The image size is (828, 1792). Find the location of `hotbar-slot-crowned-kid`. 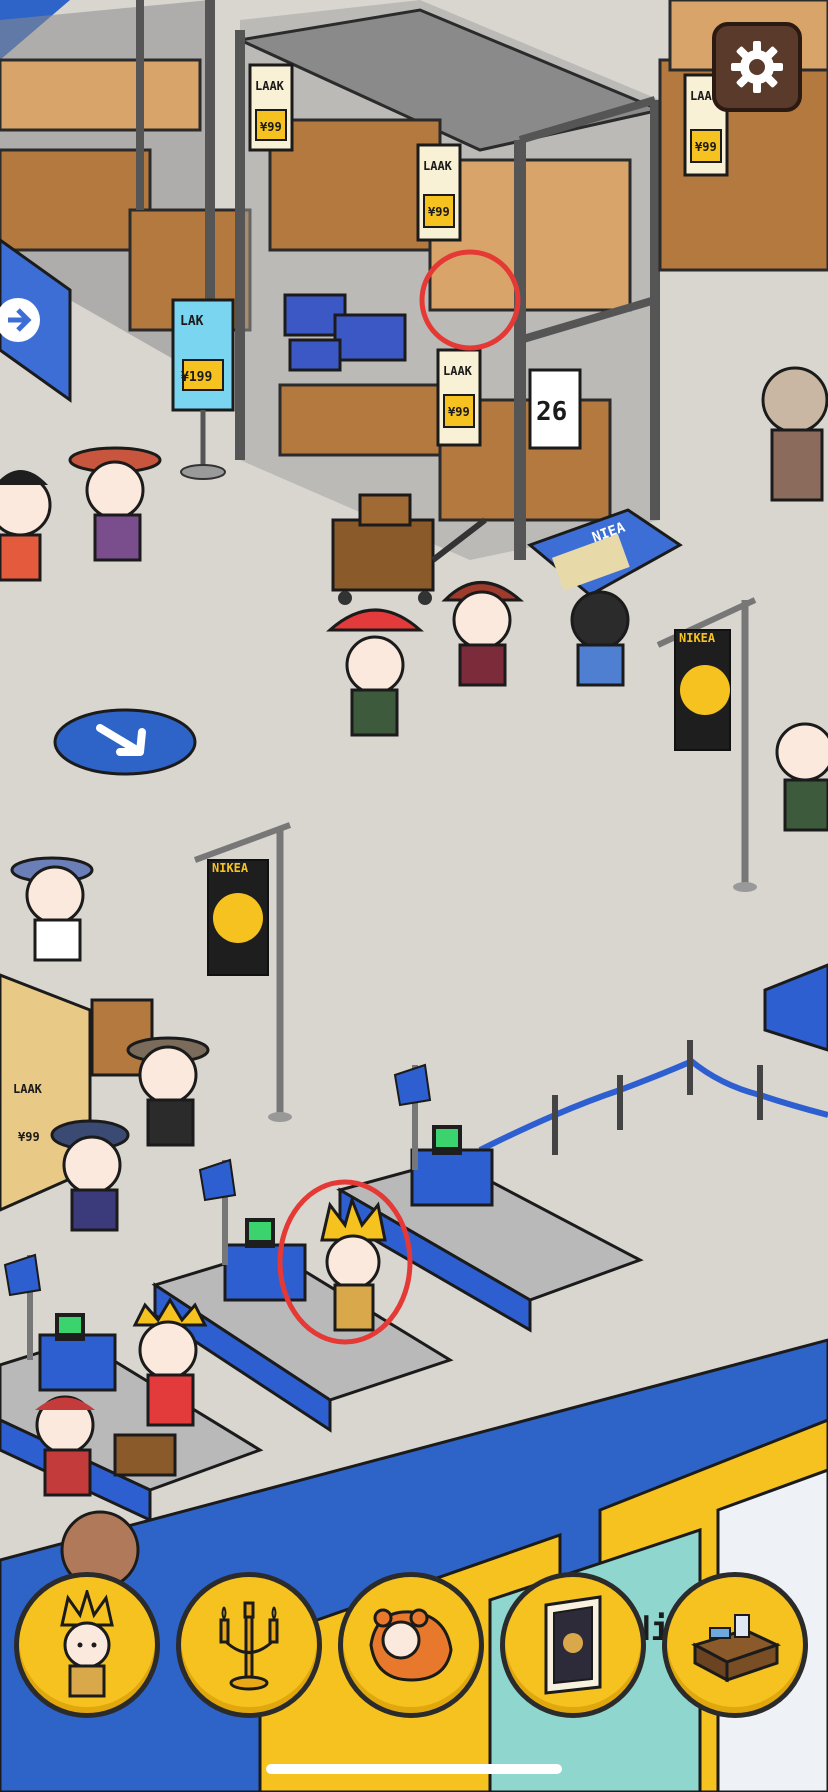

hotbar-slot-crowned-kid is located at coordinates (87, 1645).